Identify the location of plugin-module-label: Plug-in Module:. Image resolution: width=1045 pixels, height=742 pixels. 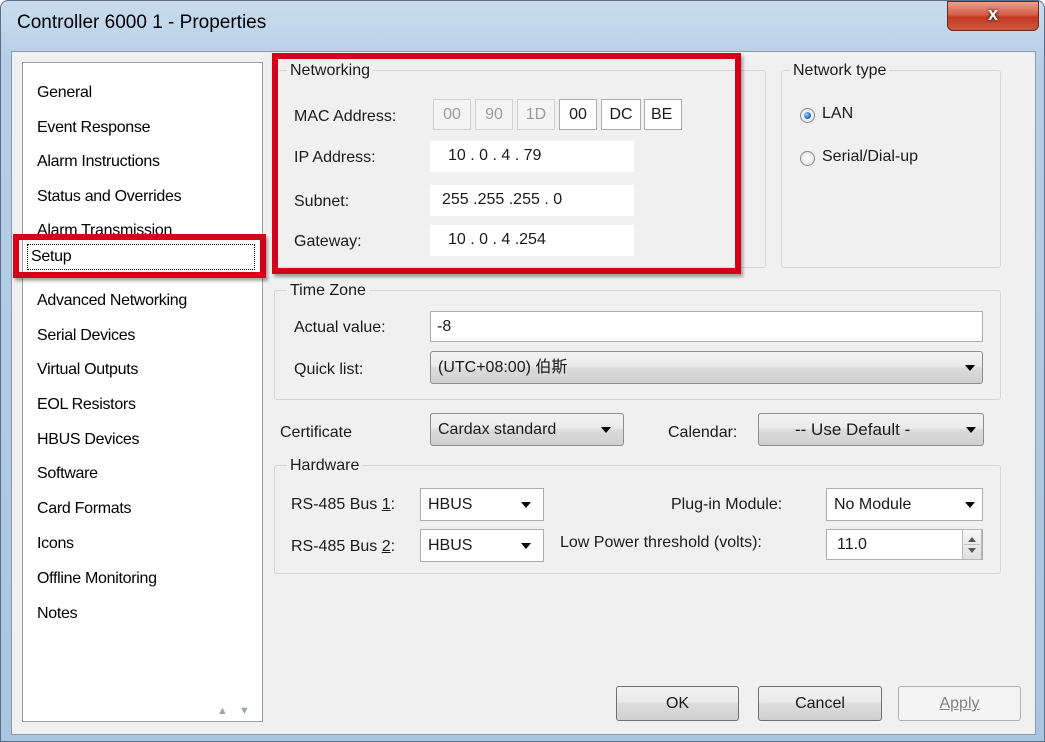
(727, 504).